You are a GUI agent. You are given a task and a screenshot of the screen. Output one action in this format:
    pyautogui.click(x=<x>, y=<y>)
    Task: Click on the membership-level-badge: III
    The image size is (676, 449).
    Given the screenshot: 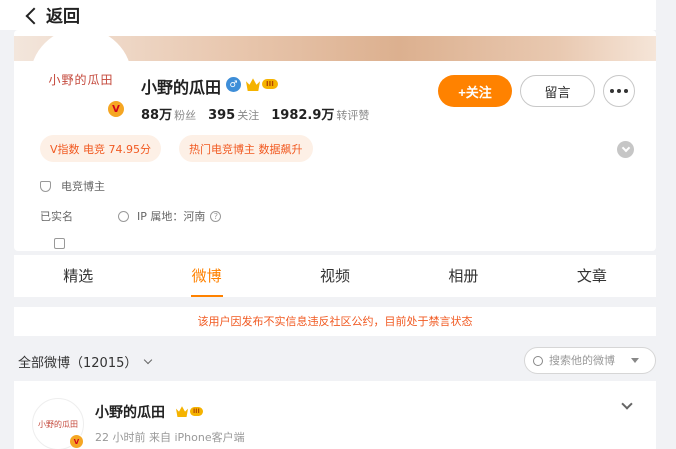 What is the action you would take?
    pyautogui.click(x=262, y=84)
    